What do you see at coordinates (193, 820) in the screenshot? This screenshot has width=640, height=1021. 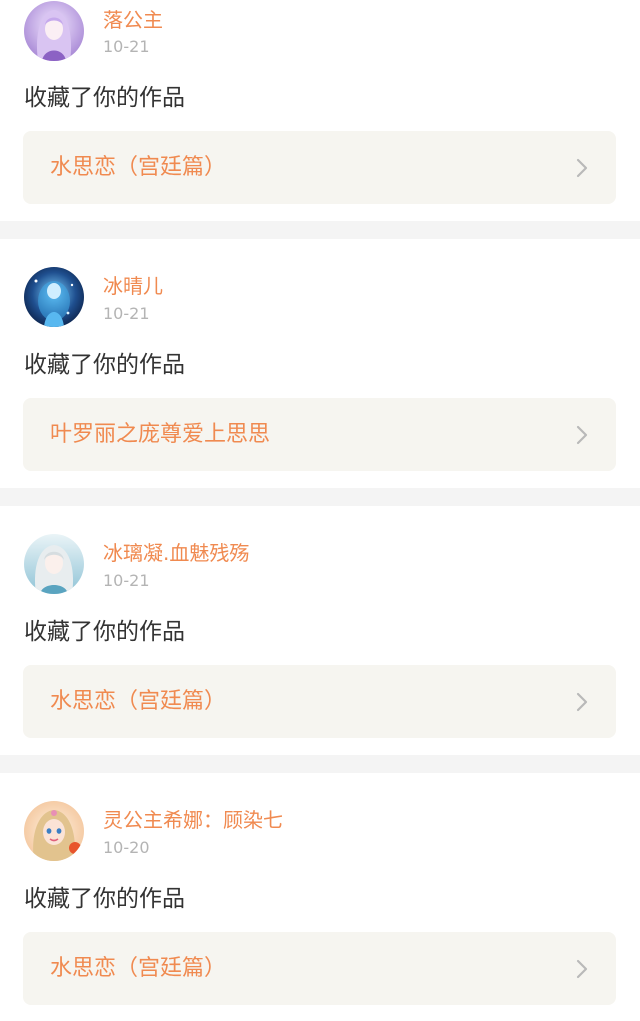 I see `username: 灵公主希娜：顾染七` at bounding box center [193, 820].